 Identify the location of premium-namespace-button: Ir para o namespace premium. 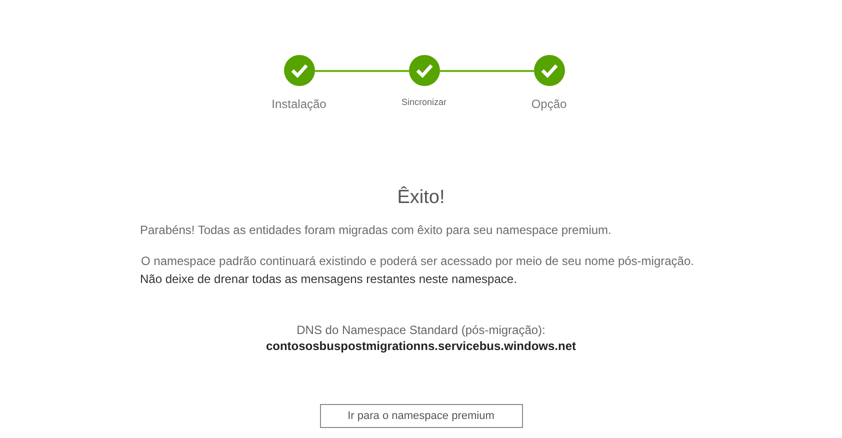
(421, 416).